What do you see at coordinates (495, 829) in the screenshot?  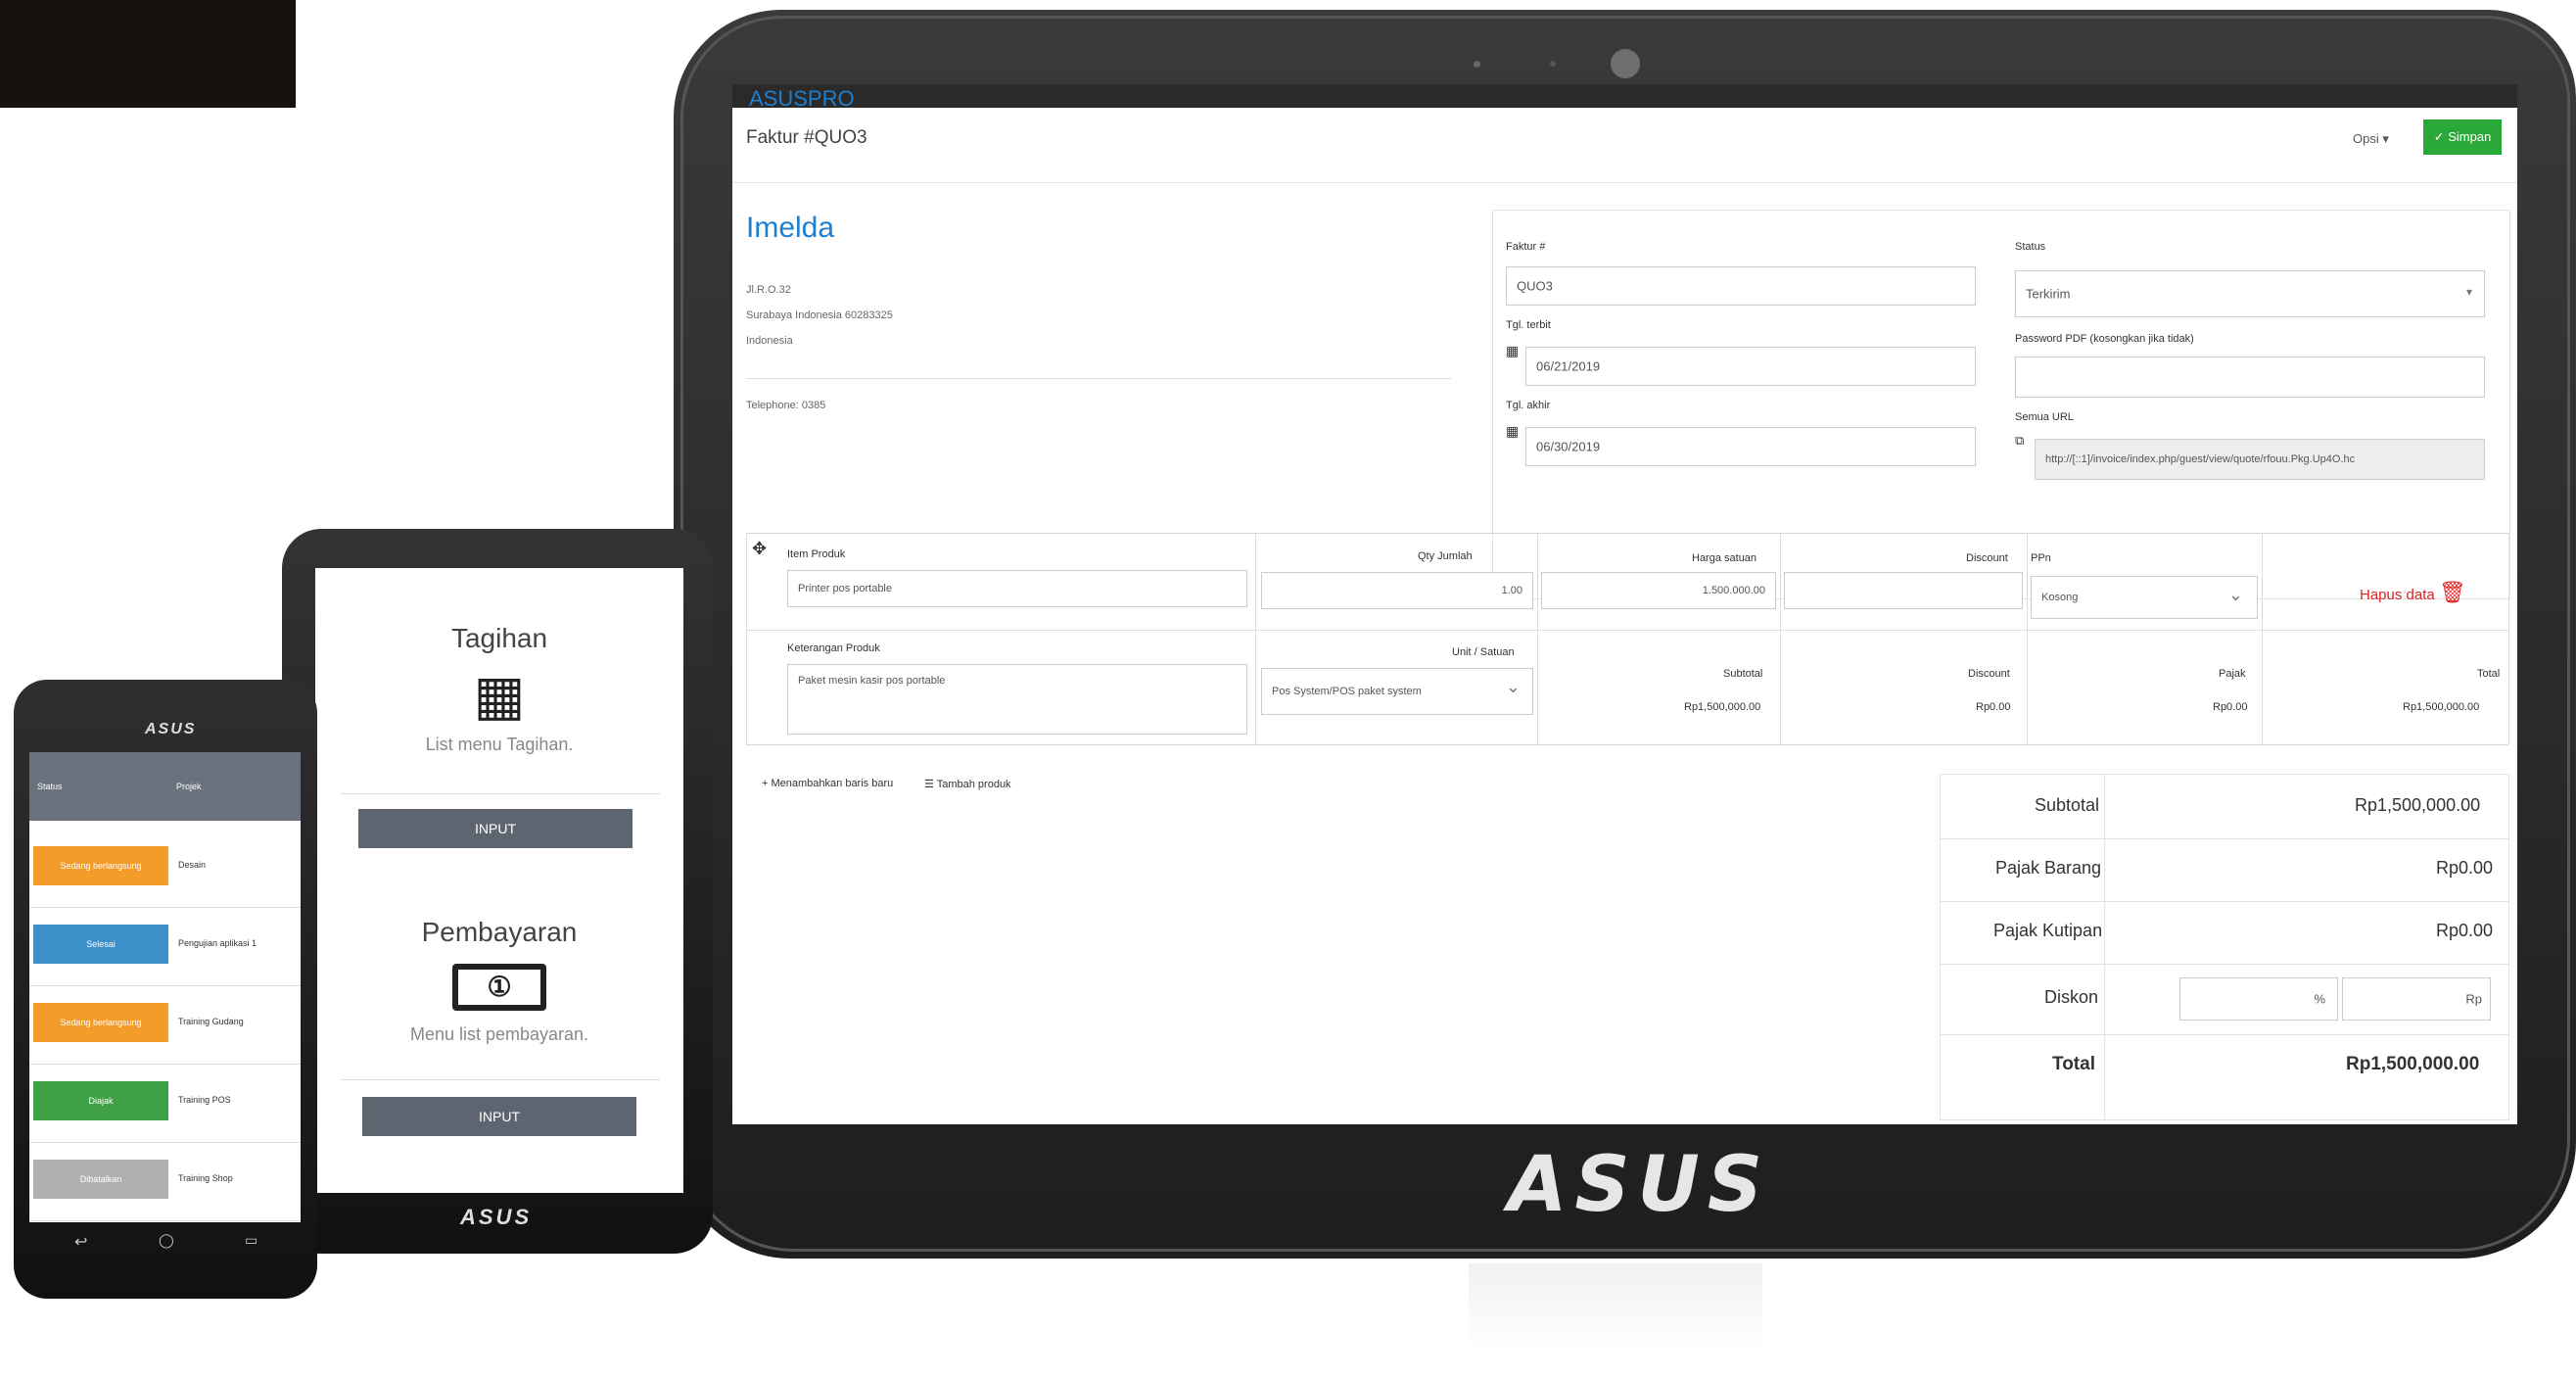 I see `billing-input-button: INPUT` at bounding box center [495, 829].